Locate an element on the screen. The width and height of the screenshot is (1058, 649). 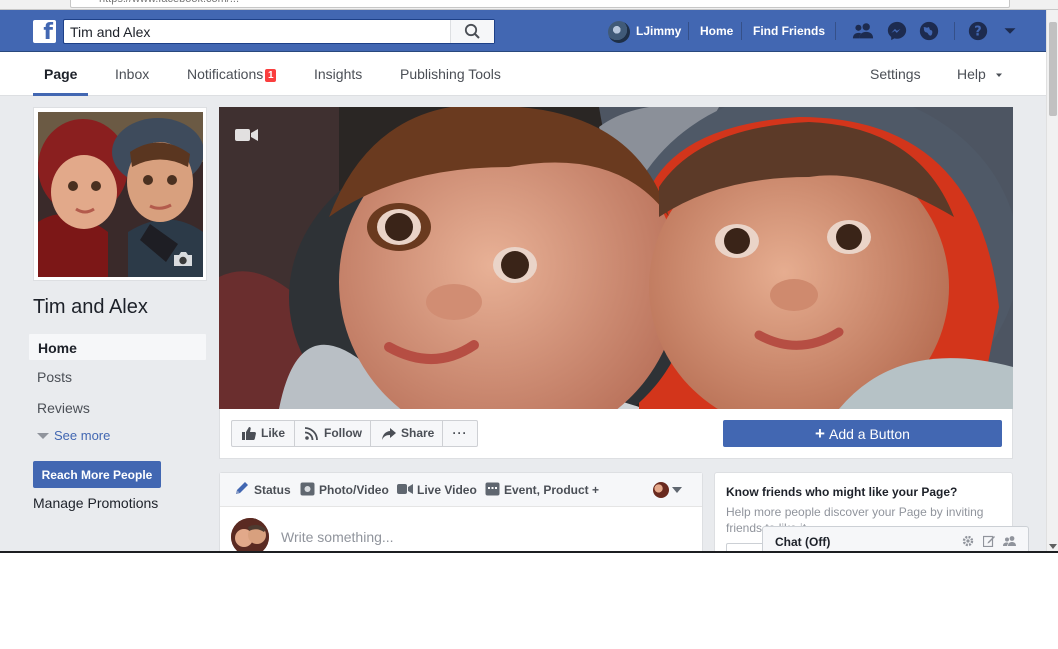
like-button: Like is located at coordinates (263, 433).